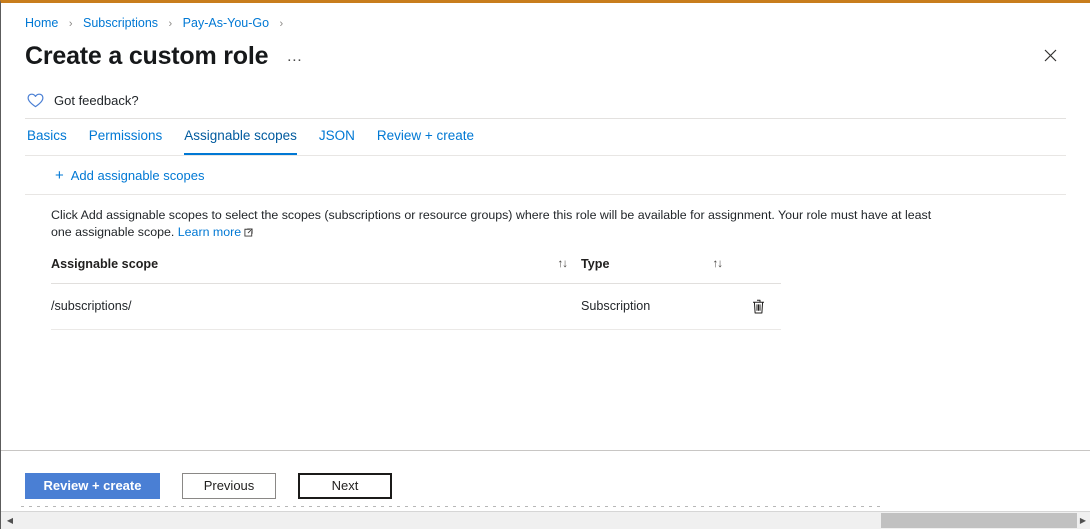  Describe the element at coordinates (545, 171) in the screenshot. I see `command-bar: + Add assignable scopes` at that location.